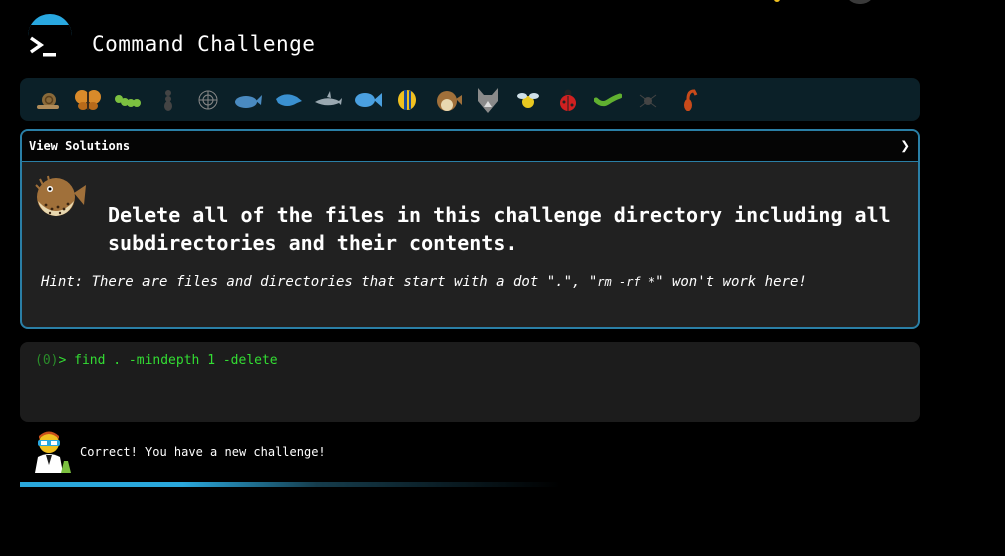  What do you see at coordinates (79, 146) in the screenshot?
I see `view-solutions-label: View Solutions` at bounding box center [79, 146].